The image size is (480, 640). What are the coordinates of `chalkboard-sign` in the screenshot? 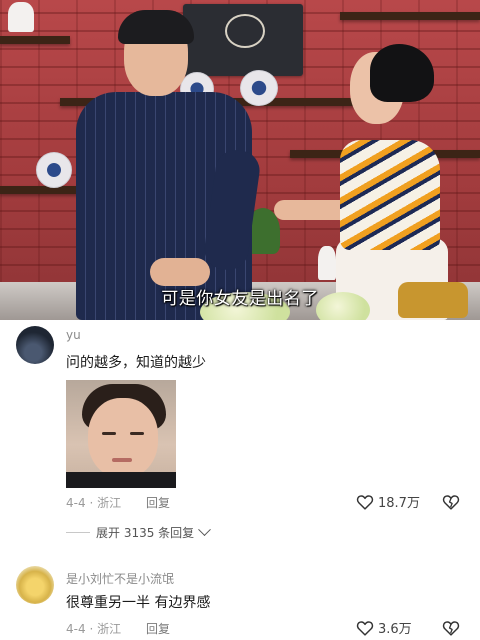 It's located at (243, 40).